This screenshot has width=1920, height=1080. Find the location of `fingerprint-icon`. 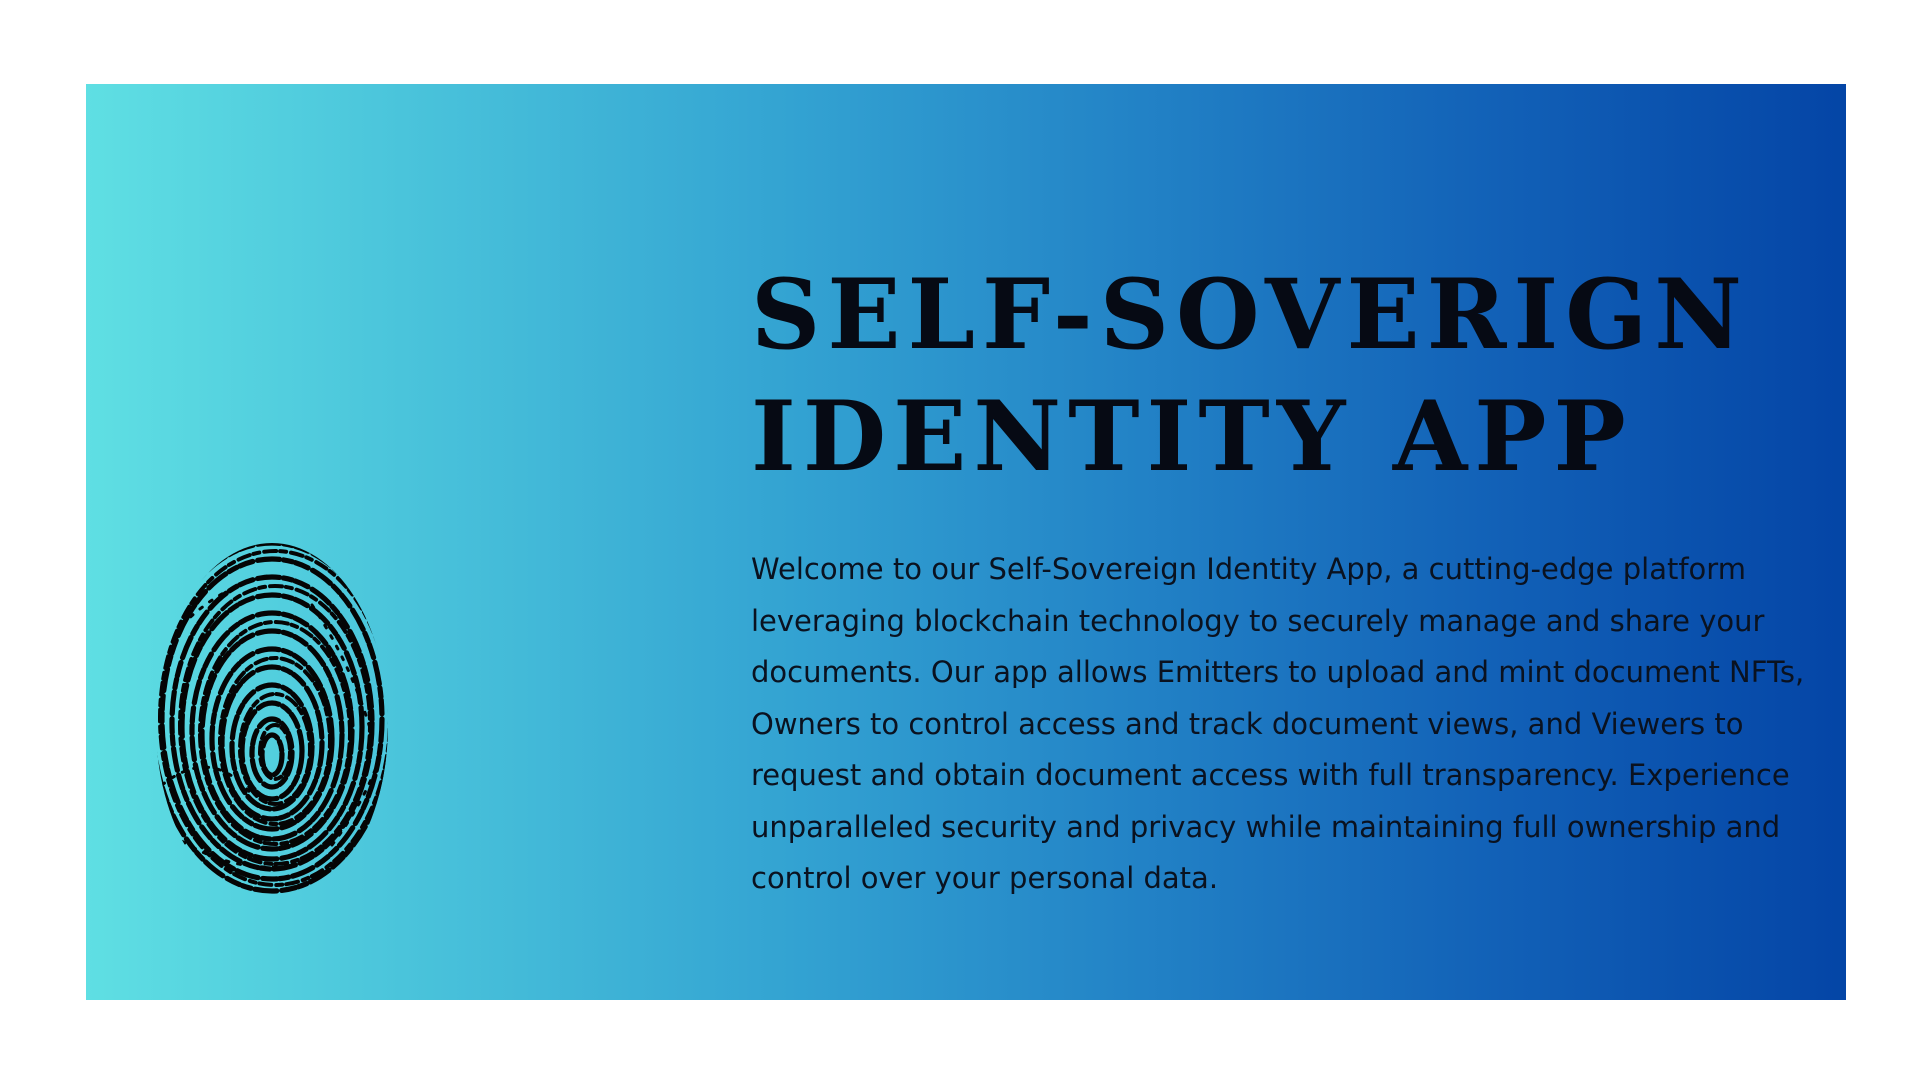

fingerprint-icon is located at coordinates (272, 718).